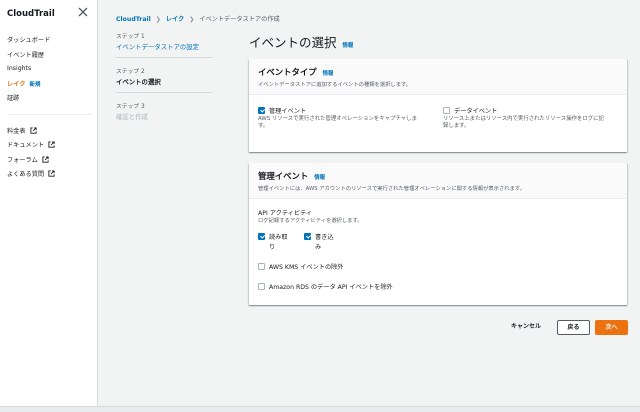 The height and width of the screenshot is (412, 640). Describe the element at coordinates (438, 176) in the screenshot. I see `panel-title: 管理イベント 情報` at that location.